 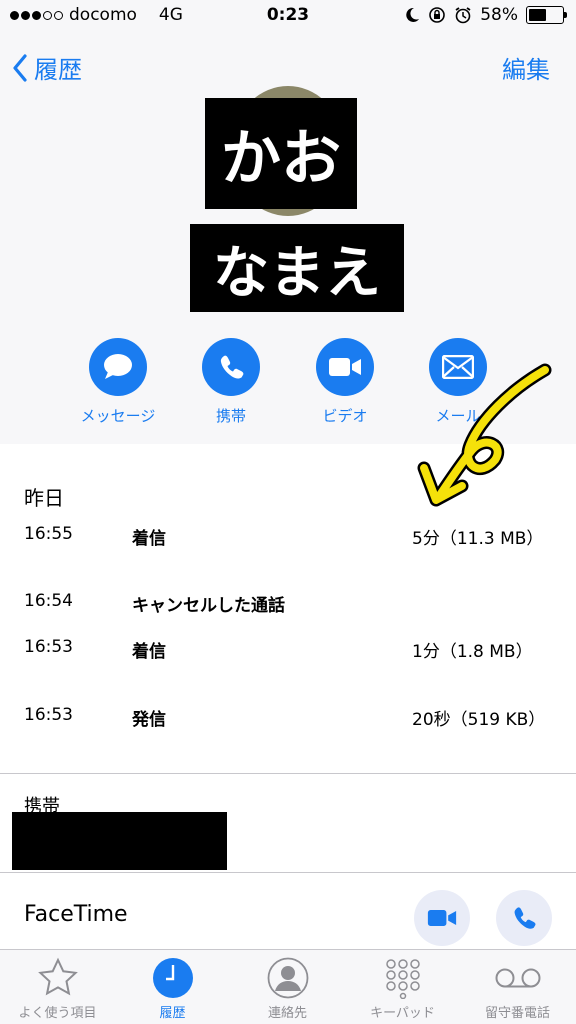 What do you see at coordinates (172, 978) in the screenshot?
I see `clock-icon` at bounding box center [172, 978].